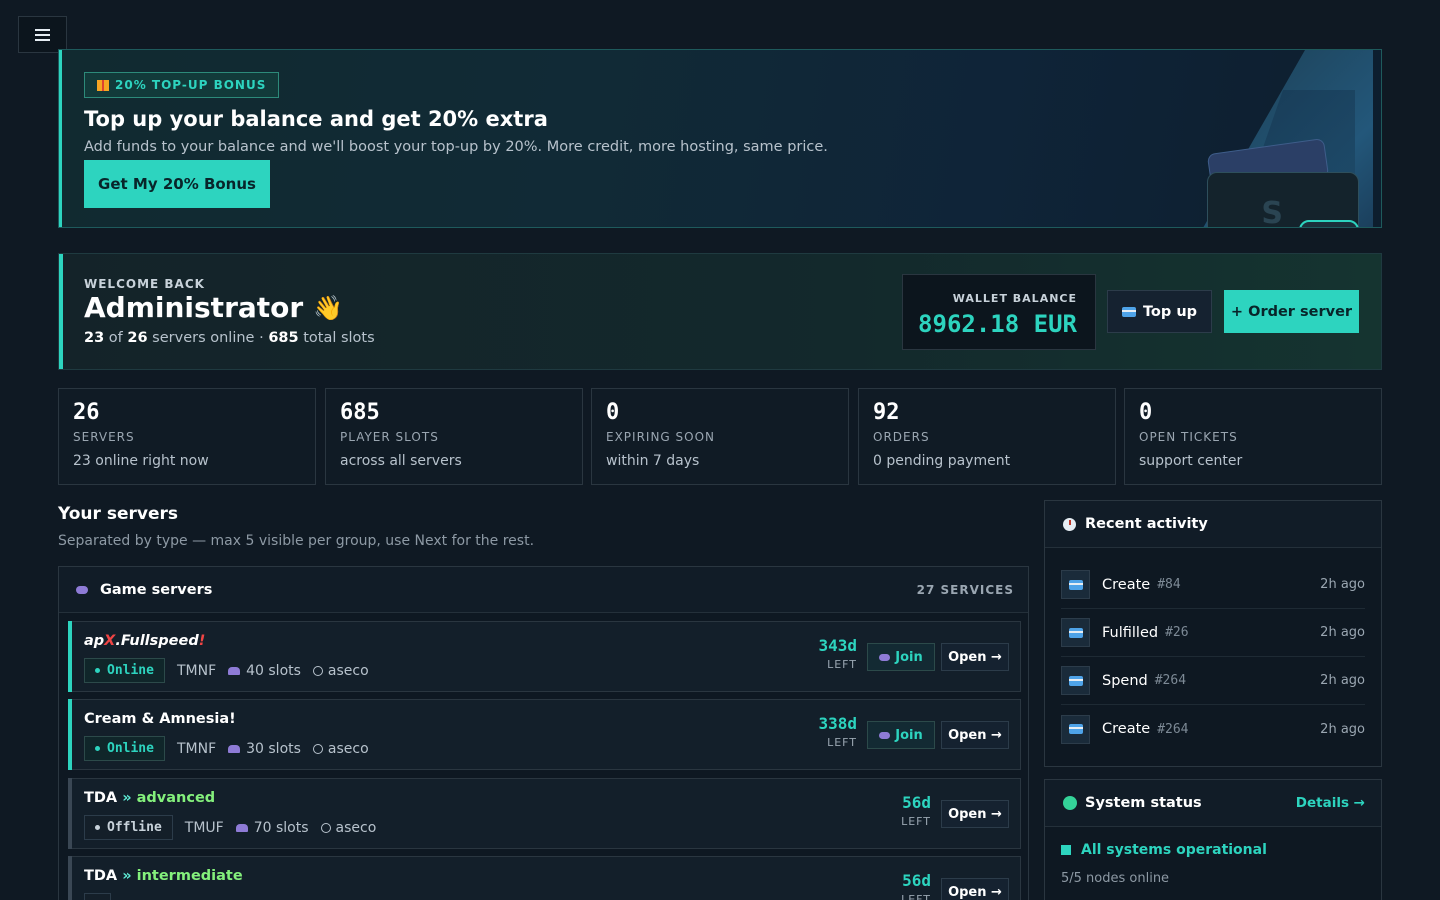 This screenshot has height=900, width=1440. Describe the element at coordinates (204, 827) in the screenshot. I see `game-type: TMUF` at that location.